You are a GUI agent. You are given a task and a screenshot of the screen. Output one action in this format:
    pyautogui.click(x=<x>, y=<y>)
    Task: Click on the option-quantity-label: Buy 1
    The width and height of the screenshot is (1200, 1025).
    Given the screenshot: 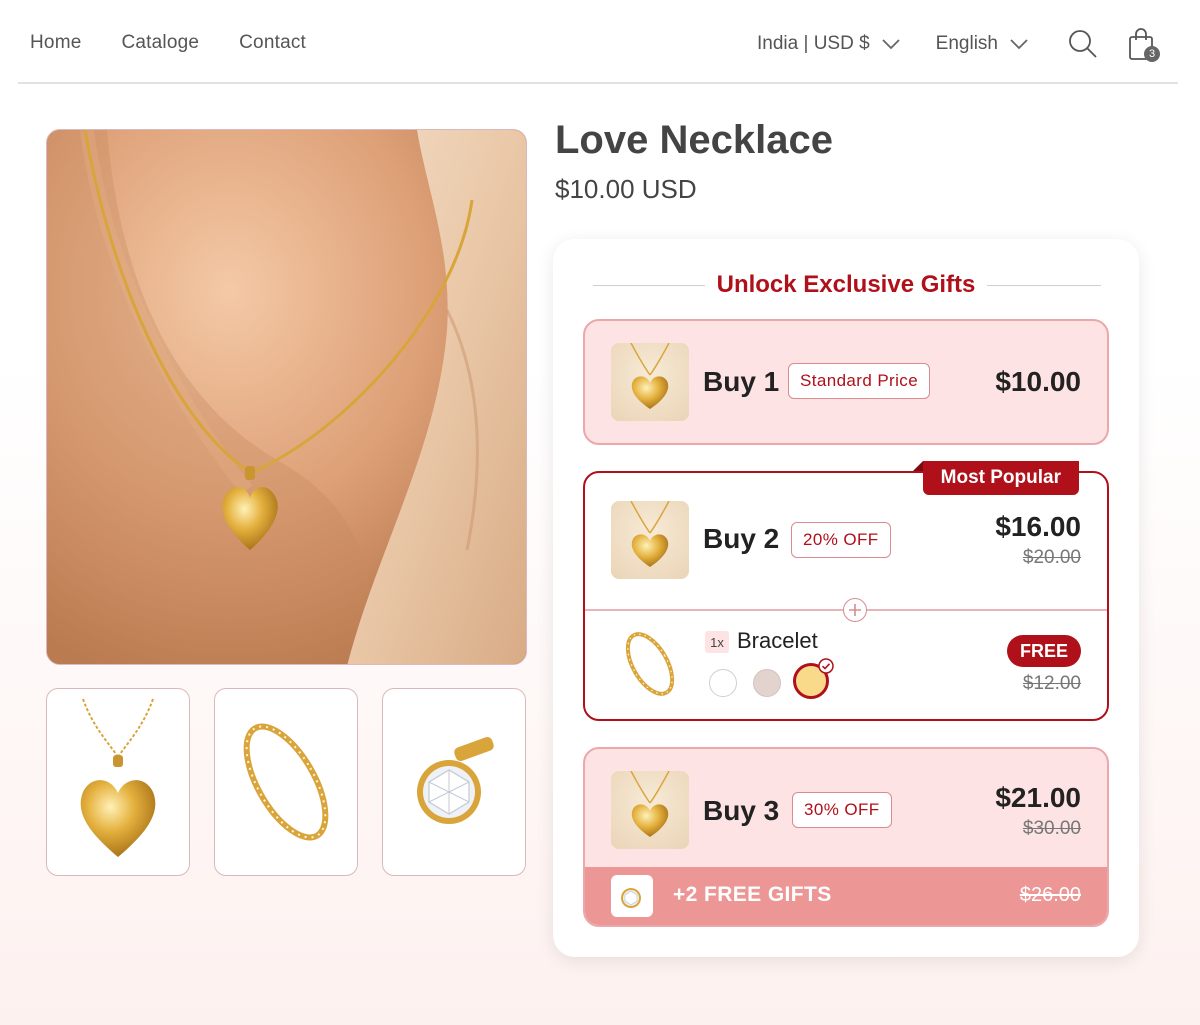 What is the action you would take?
    pyautogui.click(x=741, y=381)
    